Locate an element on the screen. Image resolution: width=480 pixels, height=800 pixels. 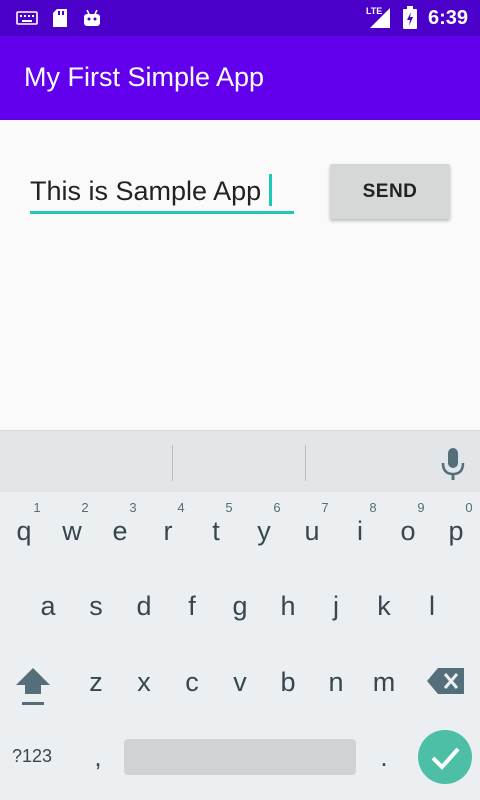
key-number-hint: 8 is located at coordinates (373, 507).